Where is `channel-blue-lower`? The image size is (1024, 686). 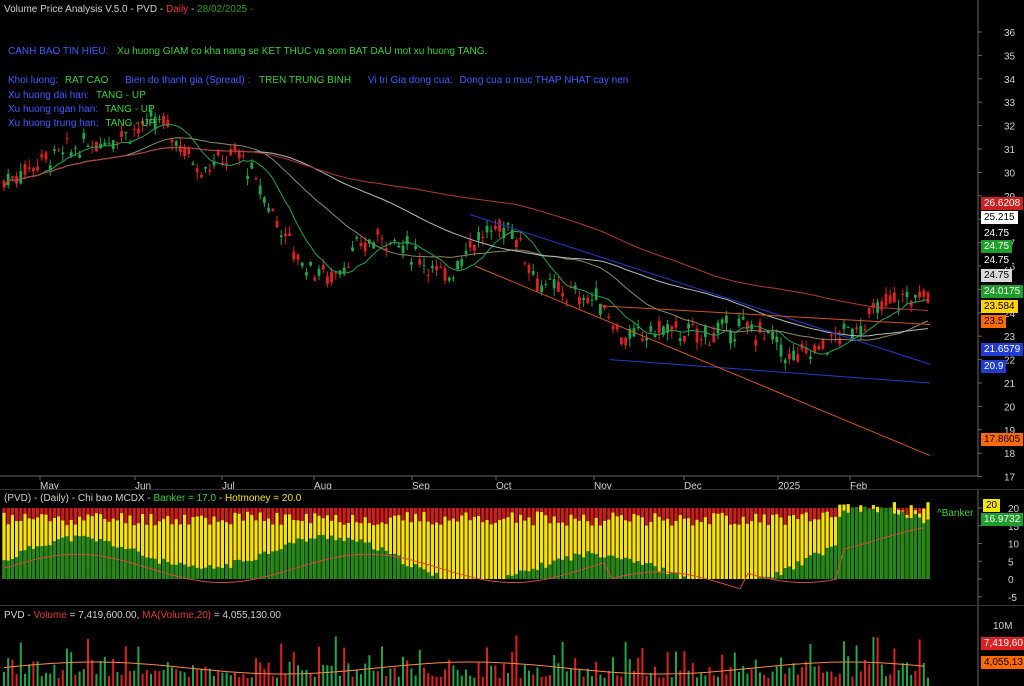 channel-blue-lower is located at coordinates (770, 371).